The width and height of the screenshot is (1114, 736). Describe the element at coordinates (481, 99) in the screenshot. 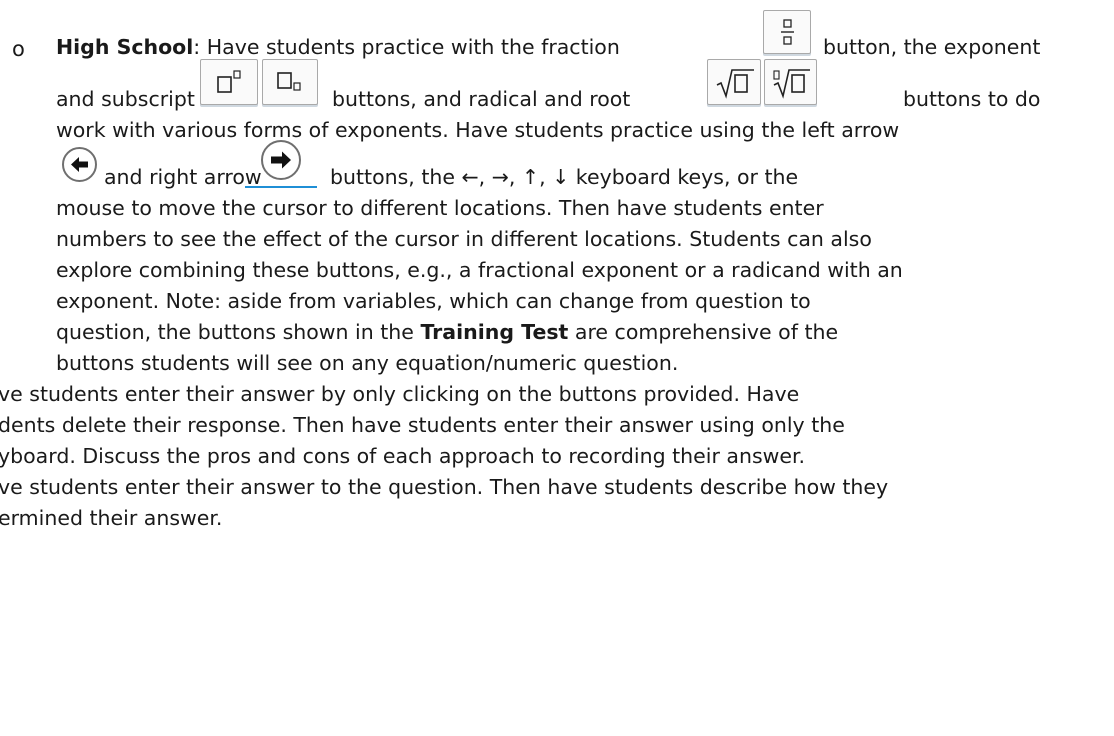

I see `paragraph-line-2-mid: buttons, and radical and root` at that location.